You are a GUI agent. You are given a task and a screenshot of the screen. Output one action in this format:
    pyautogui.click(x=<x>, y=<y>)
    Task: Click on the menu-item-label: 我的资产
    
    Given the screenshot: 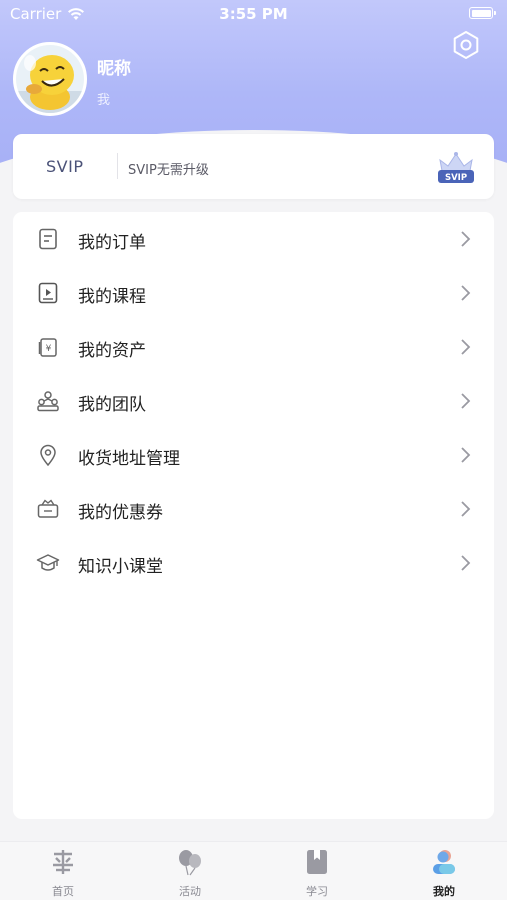 What is the action you would take?
    pyautogui.click(x=112, y=351)
    